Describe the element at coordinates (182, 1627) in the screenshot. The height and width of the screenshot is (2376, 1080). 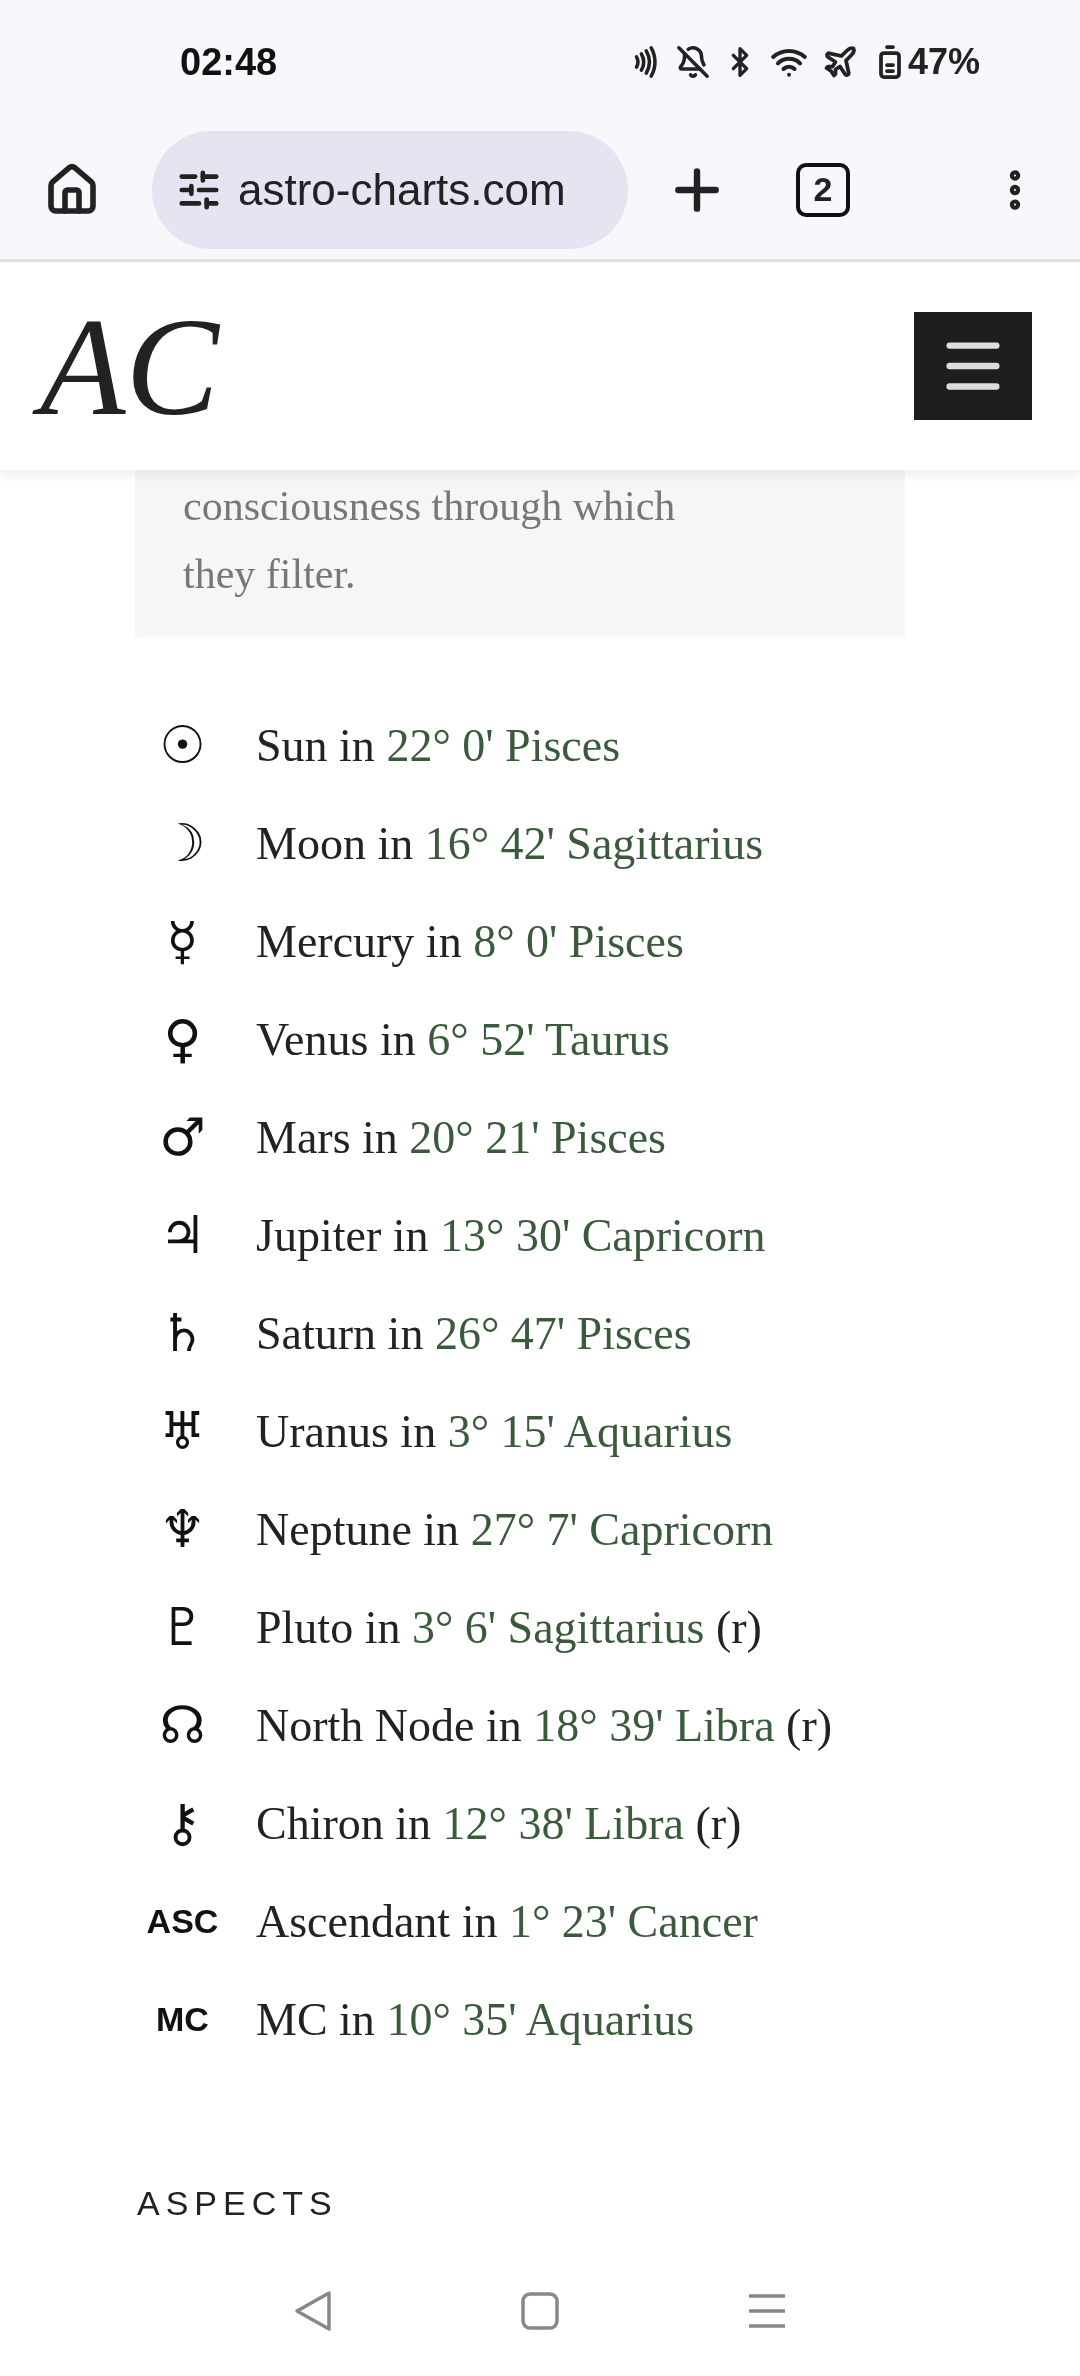
I see `planet-symbol: ♇` at that location.